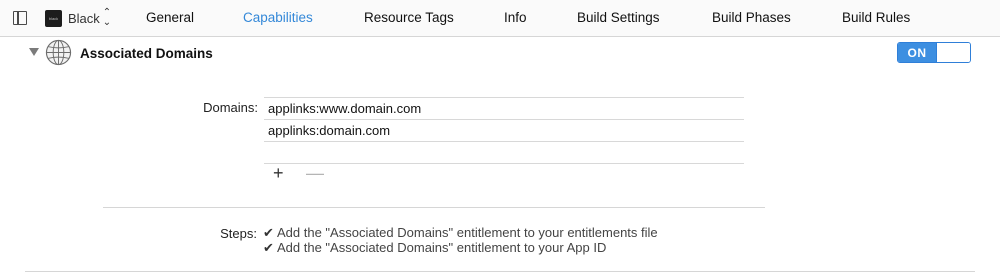 The image size is (1000, 276). Describe the element at coordinates (515, 17) in the screenshot. I see `tab-info: Info` at that location.